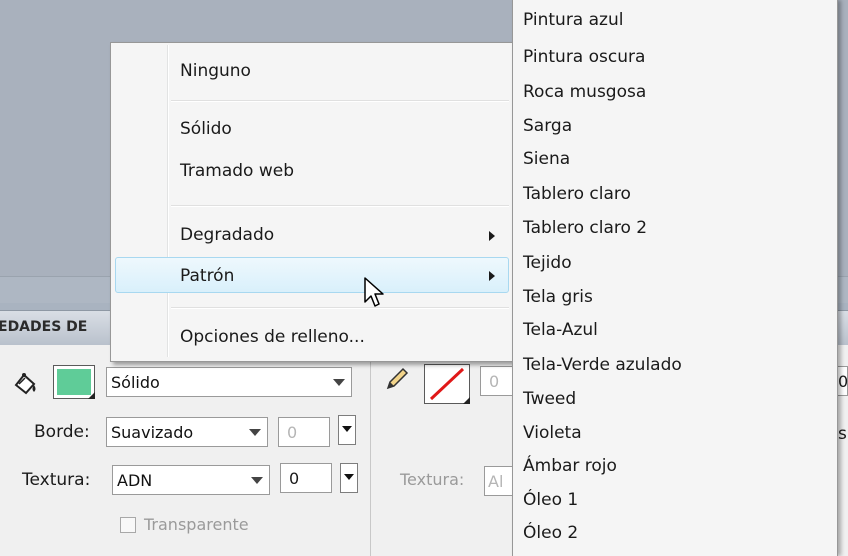 The width and height of the screenshot is (848, 556). Describe the element at coordinates (584, 57) in the screenshot. I see `submenu-item: Pintura oscura` at that location.